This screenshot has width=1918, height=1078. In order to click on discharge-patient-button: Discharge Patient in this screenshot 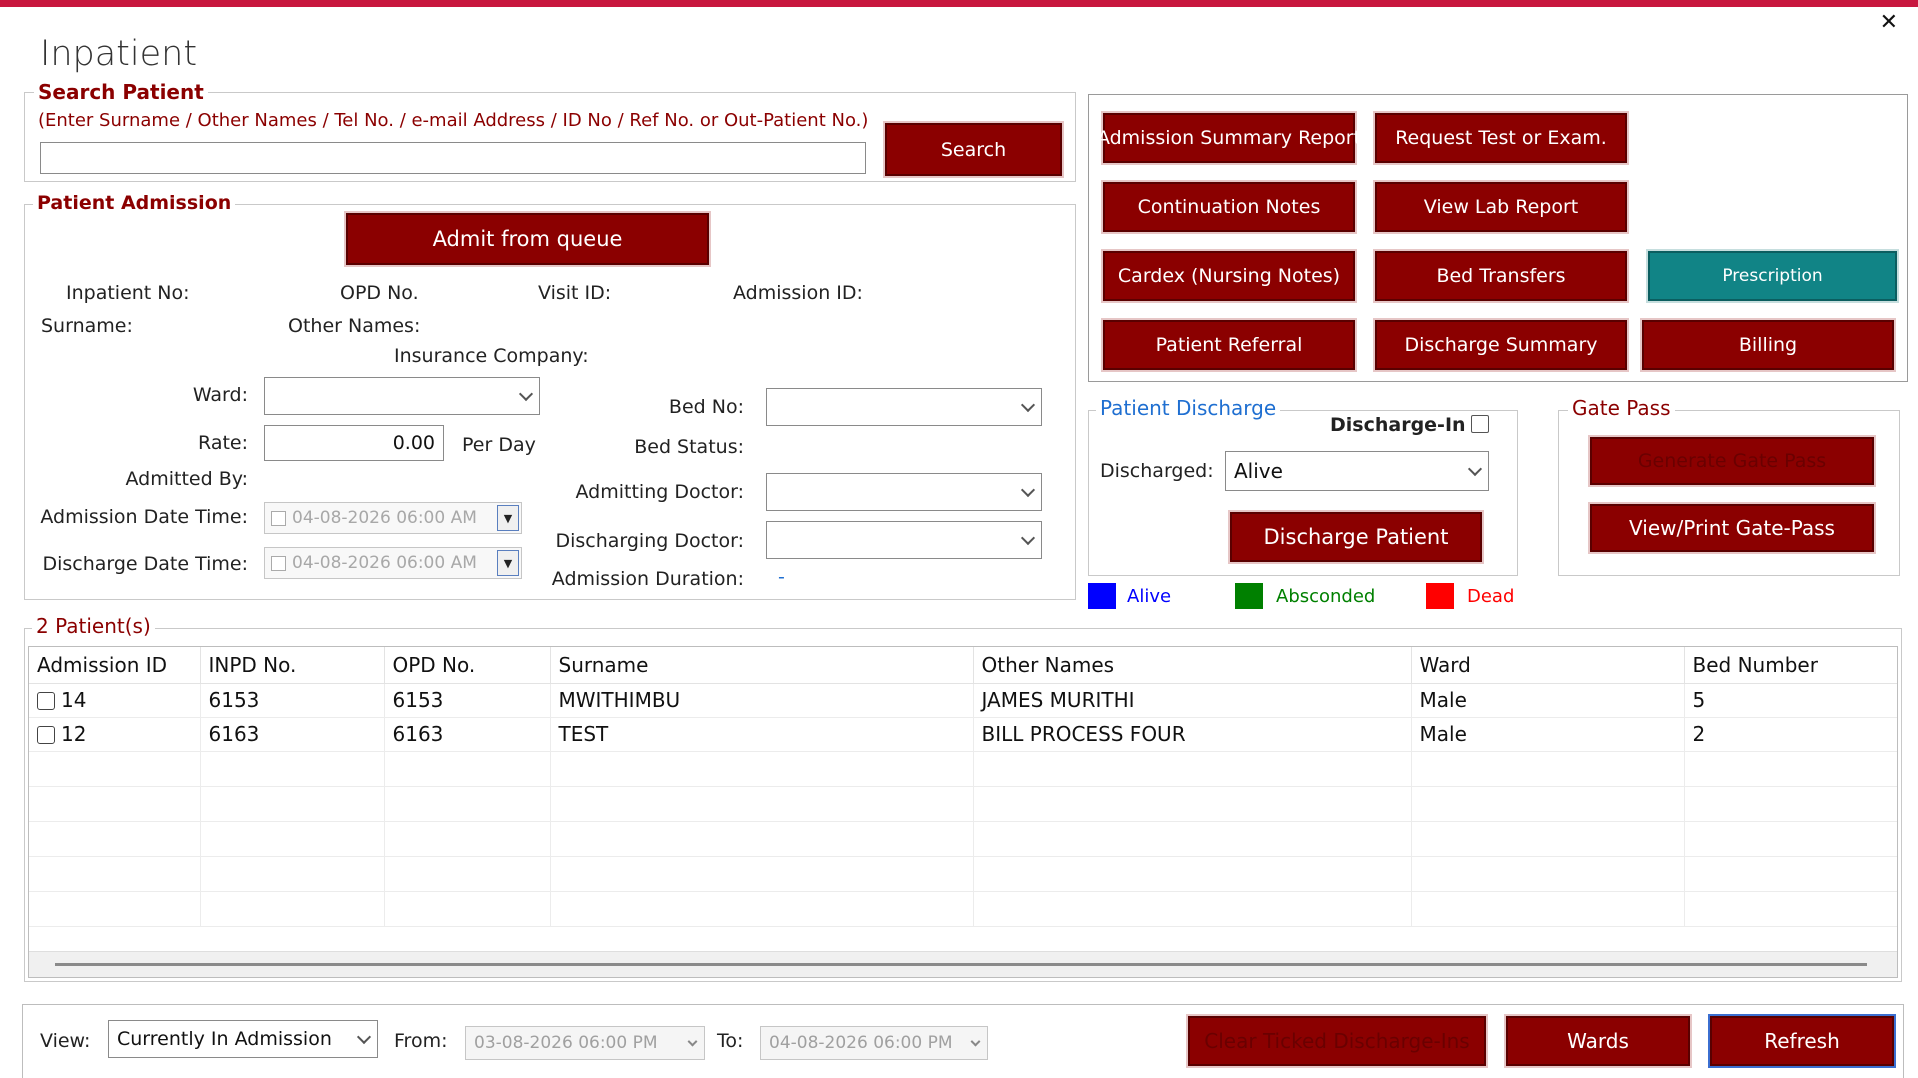, I will do `click(1356, 537)`.